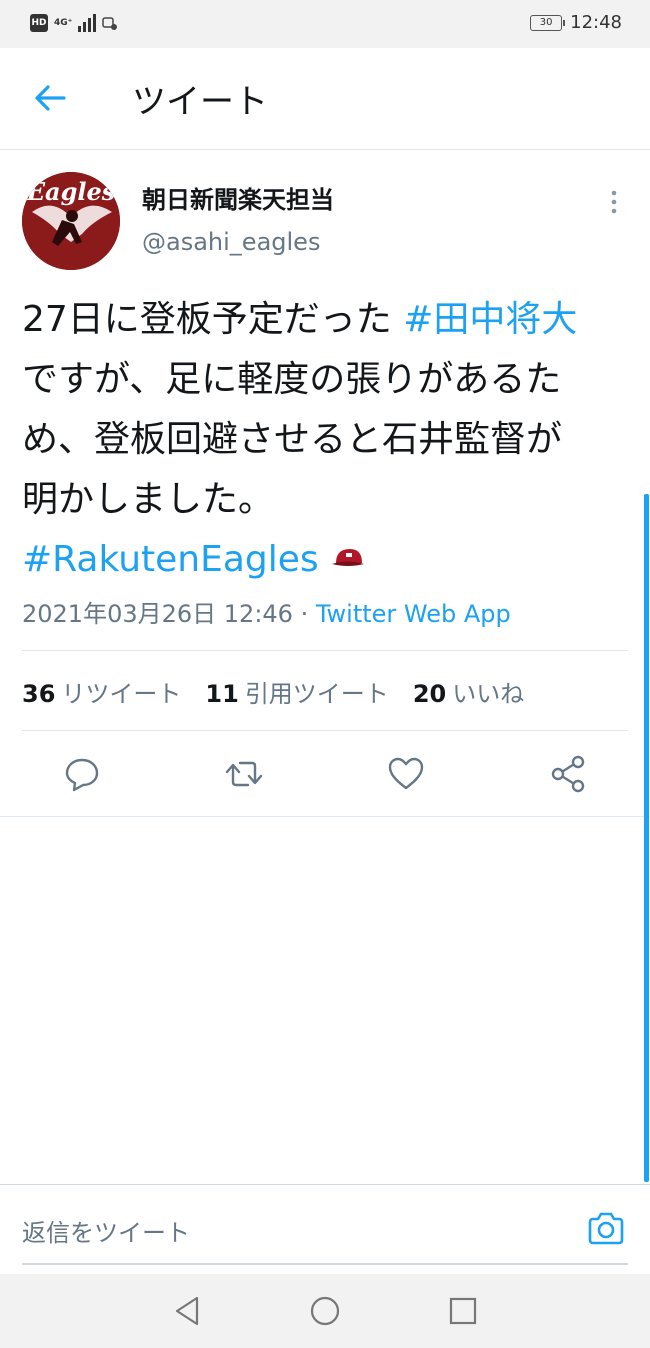 The image size is (650, 1348). I want to click on avatar: Eagles, so click(71, 221).